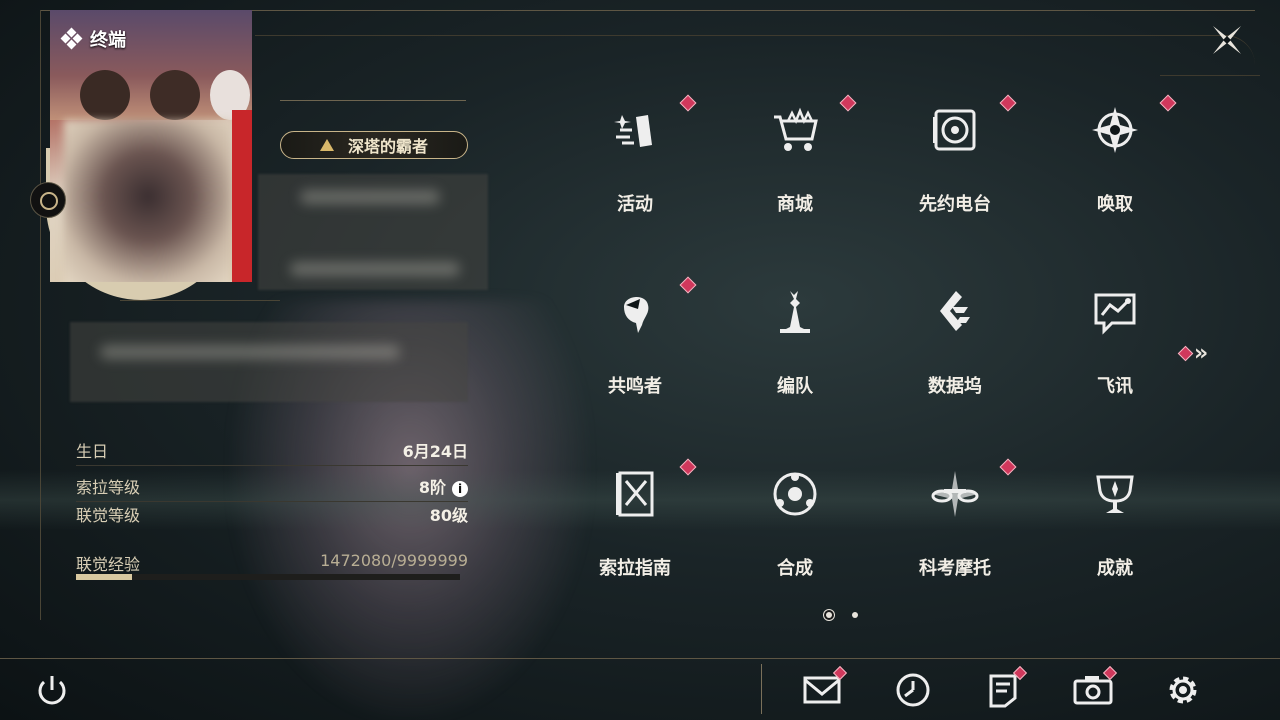  Describe the element at coordinates (635, 204) in the screenshot. I see `grid-item-label: 活动` at that location.